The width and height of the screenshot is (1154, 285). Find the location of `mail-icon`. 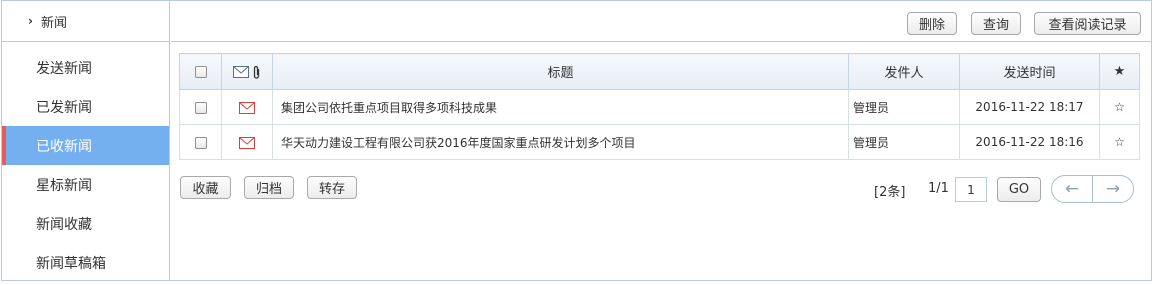

mail-icon is located at coordinates (240, 71).